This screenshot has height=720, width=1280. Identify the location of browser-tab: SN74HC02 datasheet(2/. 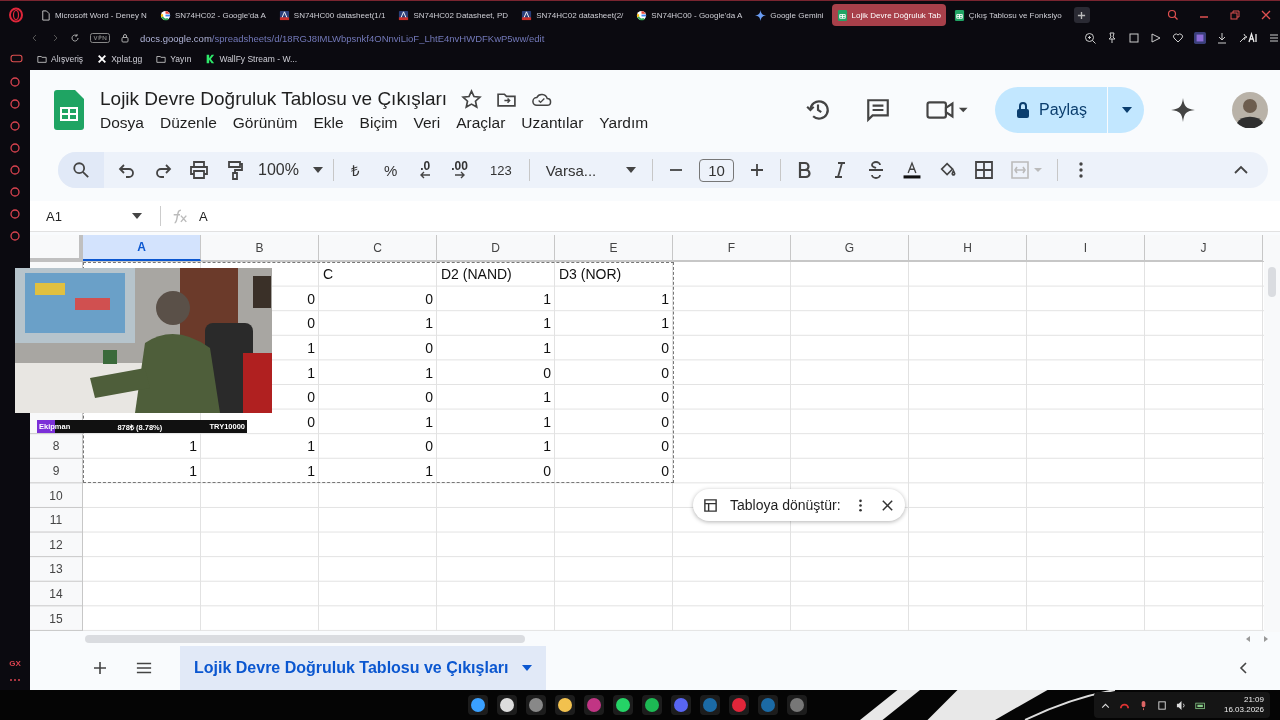
(572, 15).